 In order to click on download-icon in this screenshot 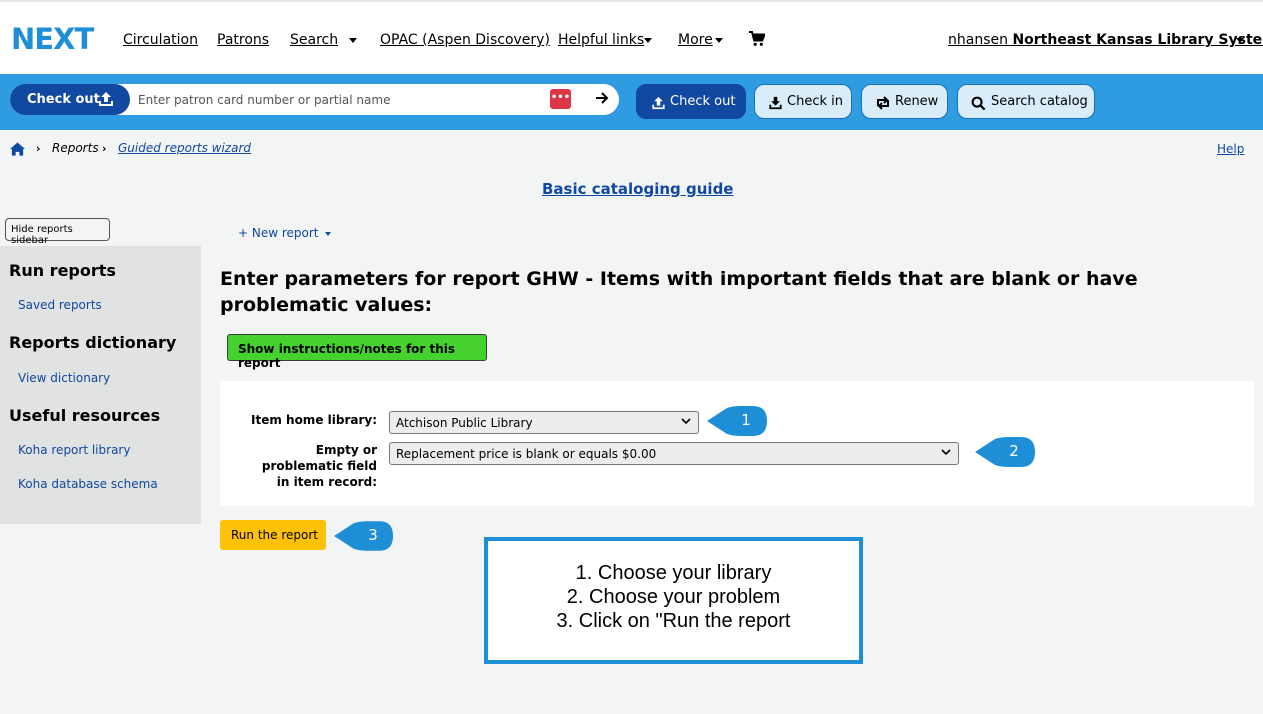, I will do `click(775, 103)`.